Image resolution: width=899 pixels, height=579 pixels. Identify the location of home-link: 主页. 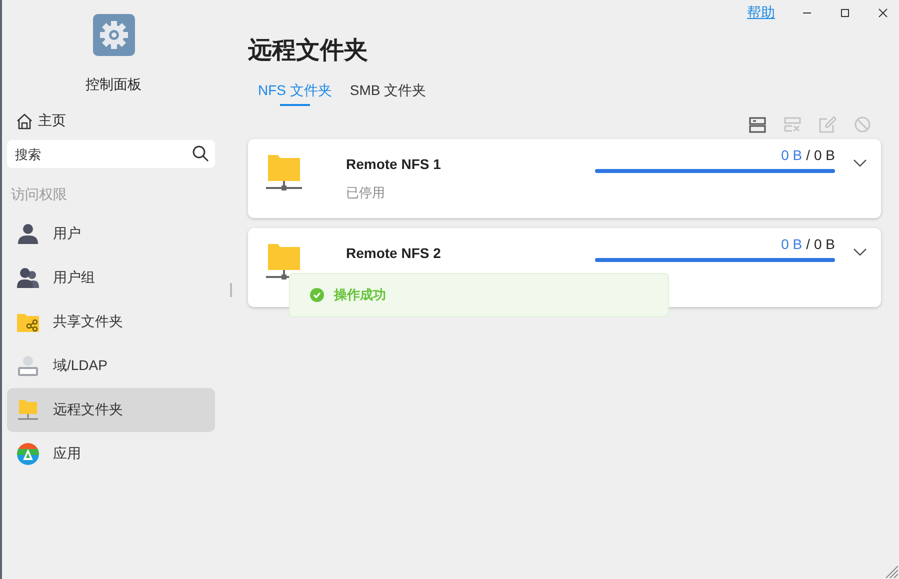
(41, 121).